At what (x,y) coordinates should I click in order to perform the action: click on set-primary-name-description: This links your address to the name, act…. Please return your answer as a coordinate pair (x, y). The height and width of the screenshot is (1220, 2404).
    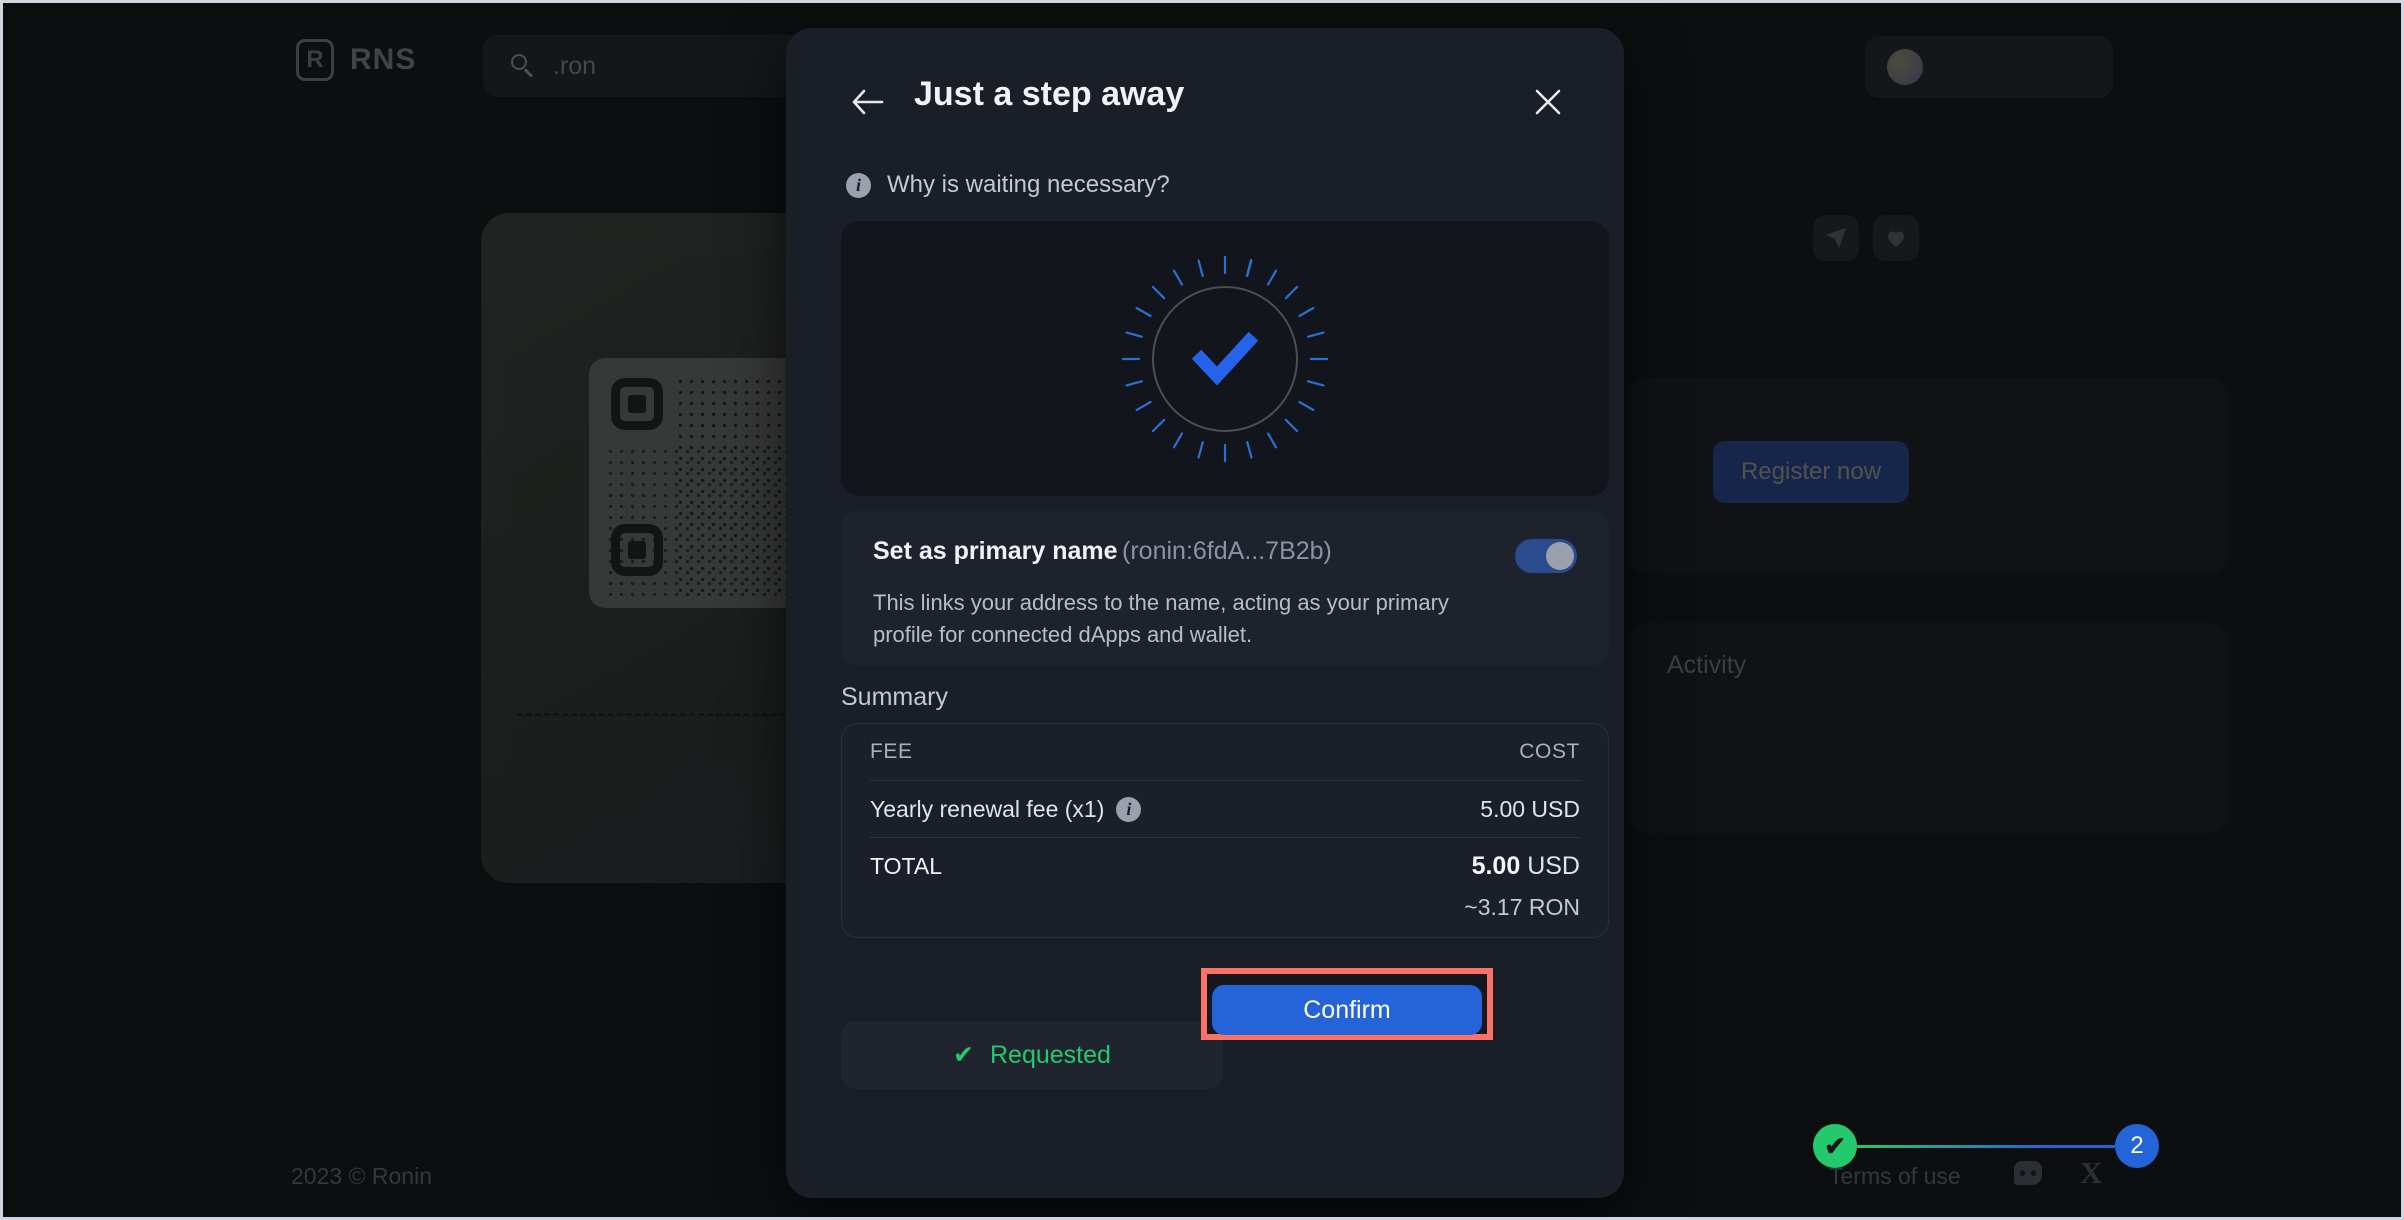
    Looking at the image, I should click on (1161, 618).